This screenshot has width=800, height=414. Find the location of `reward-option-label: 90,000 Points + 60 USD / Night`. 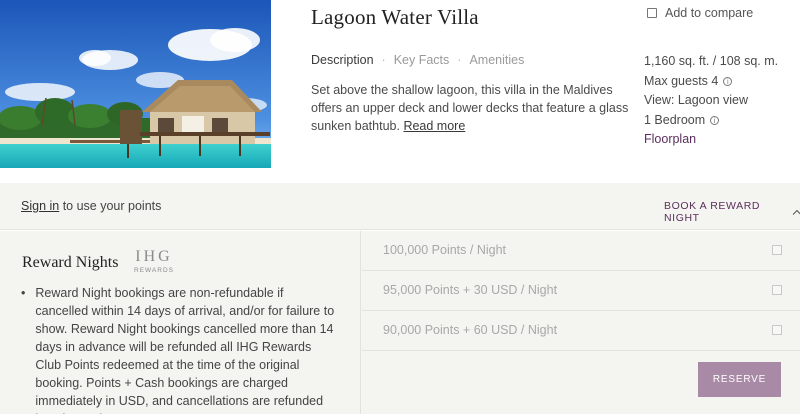

reward-option-label: 90,000 Points + 60 USD / Night is located at coordinates (470, 330).